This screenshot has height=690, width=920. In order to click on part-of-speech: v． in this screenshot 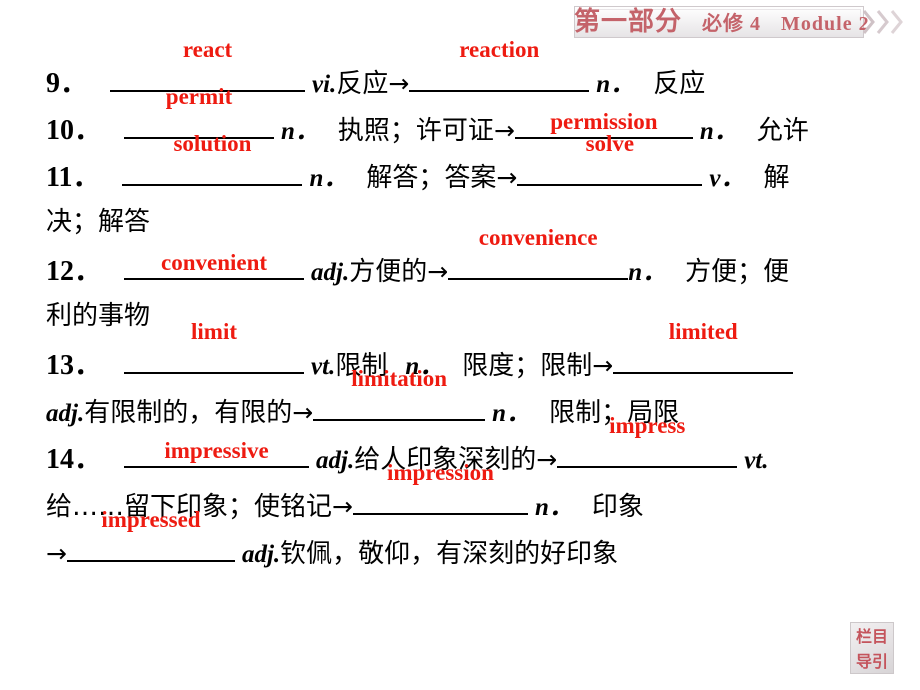, I will do `click(727, 178)`.